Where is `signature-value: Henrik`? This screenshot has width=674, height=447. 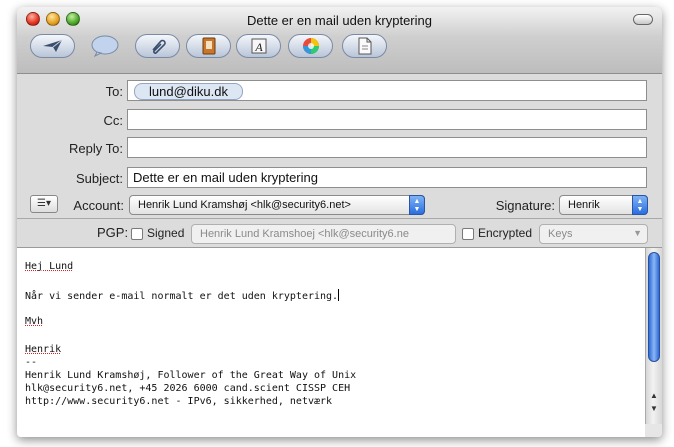 signature-value: Henrik is located at coordinates (584, 205).